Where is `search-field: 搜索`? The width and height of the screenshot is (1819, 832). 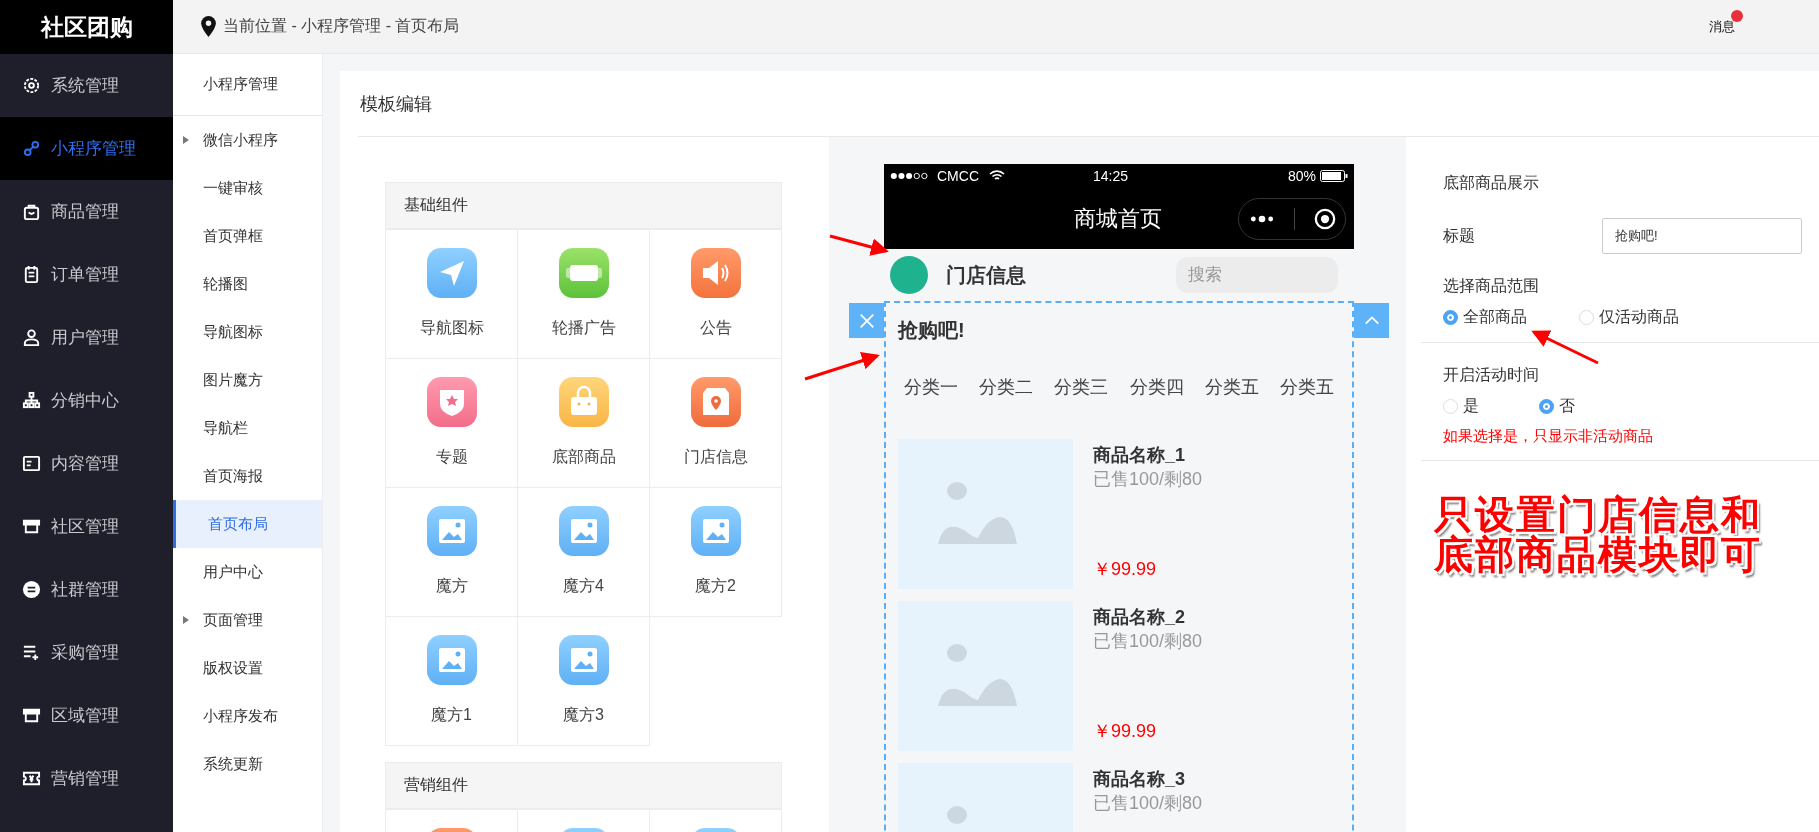 search-field: 搜索 is located at coordinates (1257, 275).